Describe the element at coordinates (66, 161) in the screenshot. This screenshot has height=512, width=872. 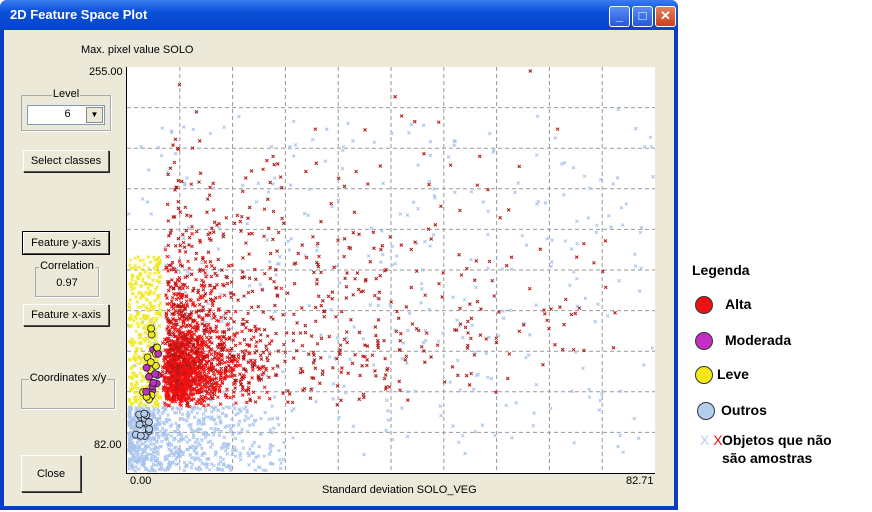
I see `select-classes-button: Select classes` at that location.